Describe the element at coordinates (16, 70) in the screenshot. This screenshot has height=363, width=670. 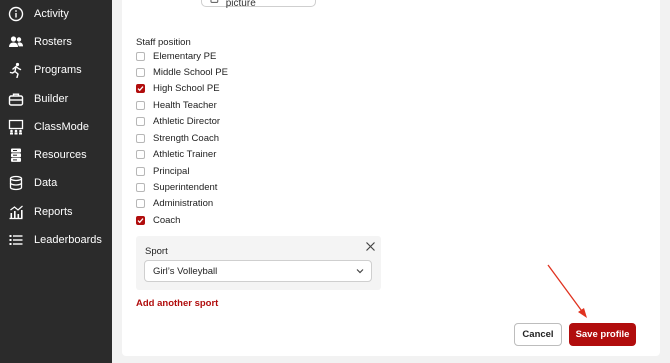
I see `running-person-icon` at that location.